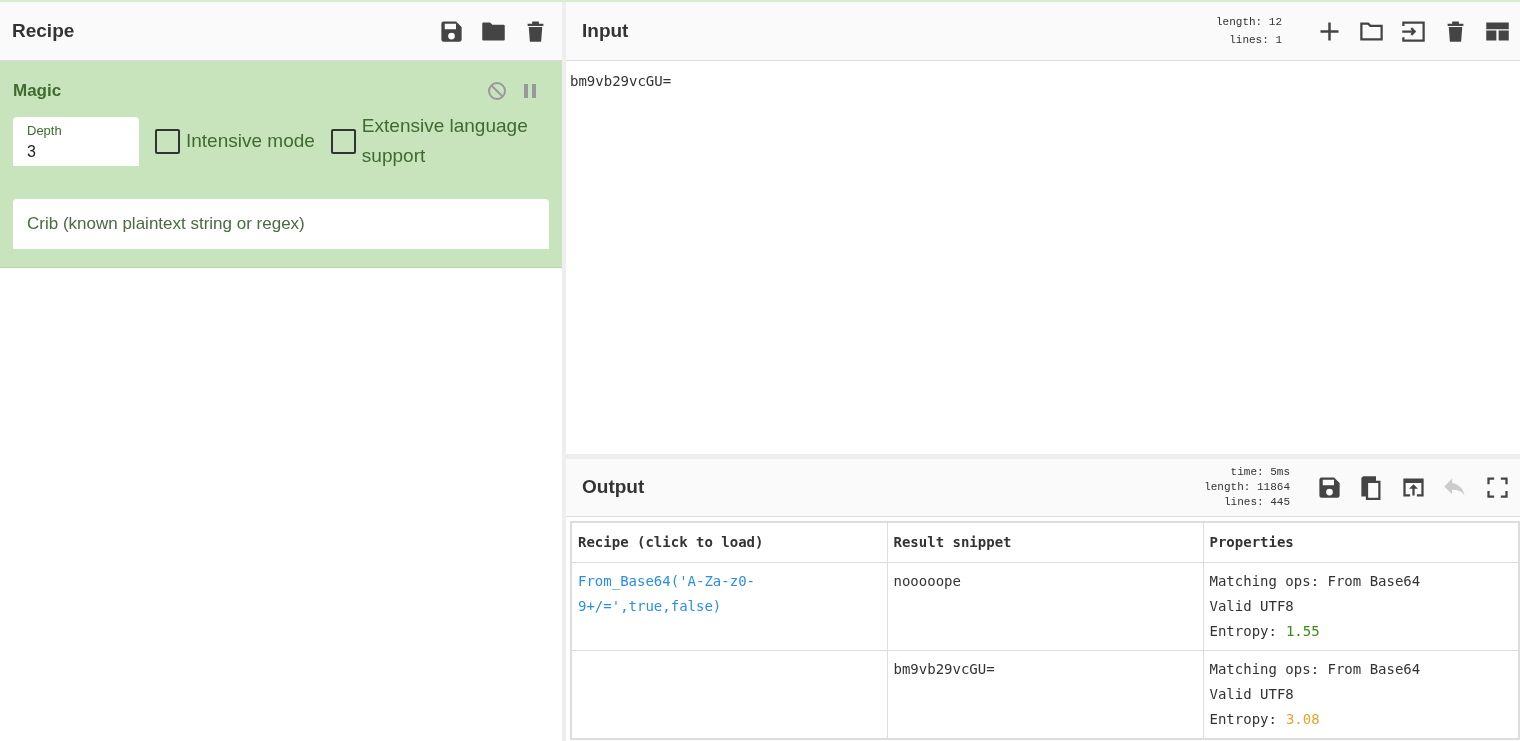 This screenshot has width=1520, height=741. What do you see at coordinates (1249, 22) in the screenshot?
I see `stat-text: length: 12` at bounding box center [1249, 22].